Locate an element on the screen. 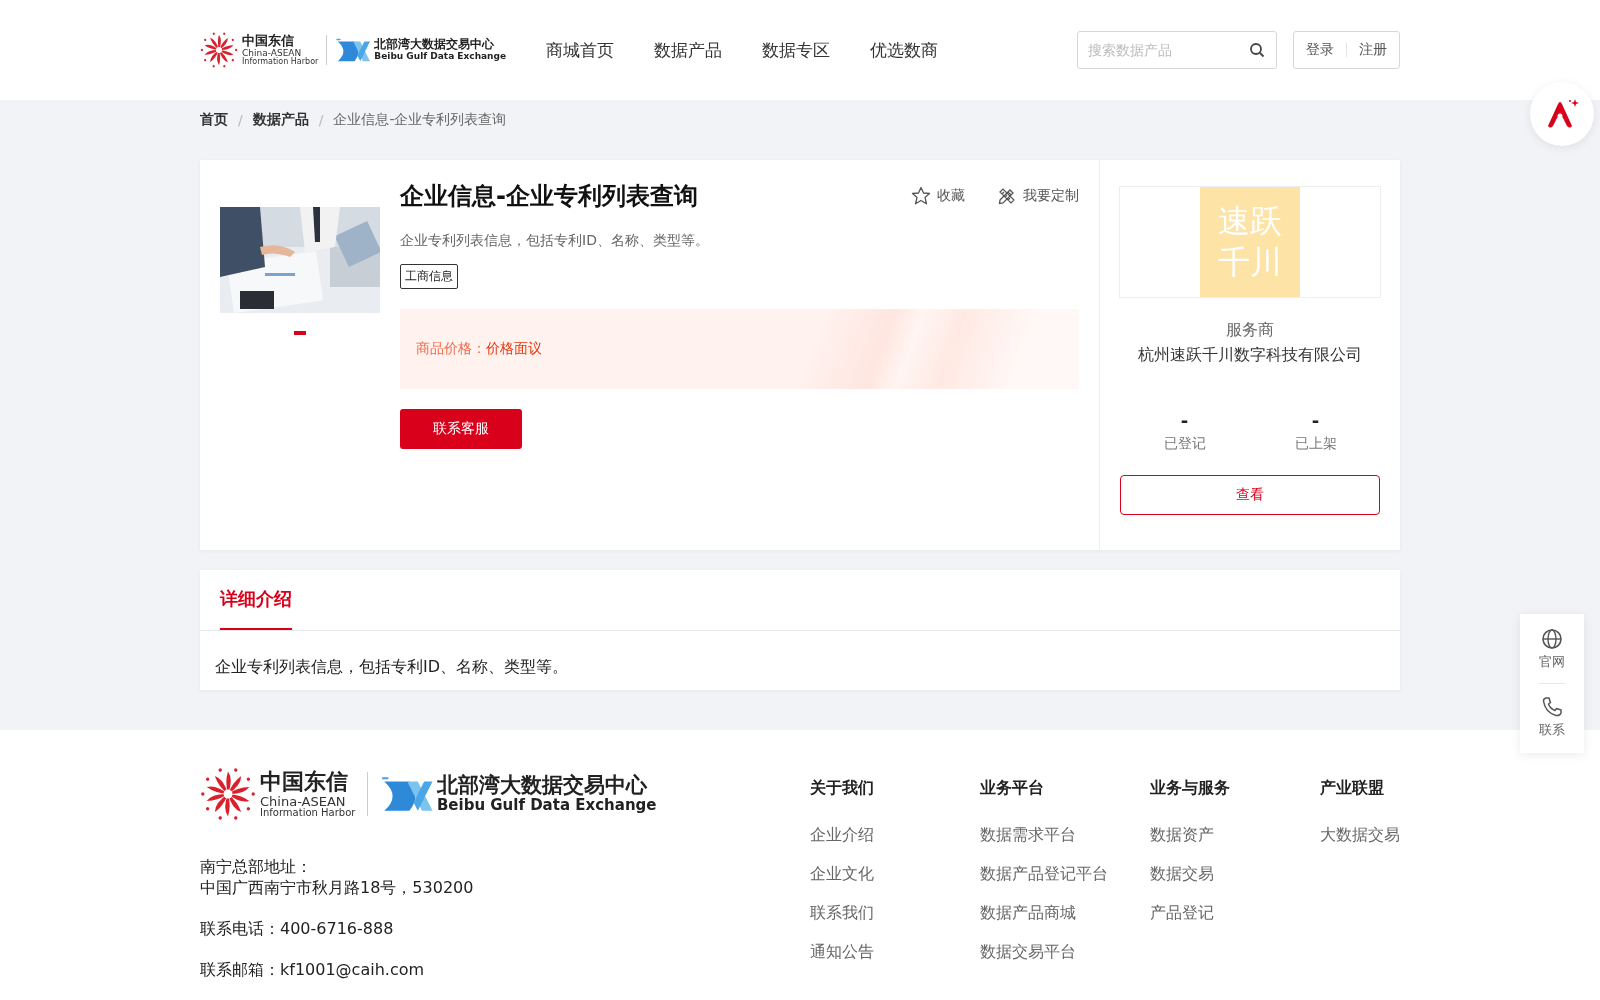 The image size is (1600, 1000). footer-link: 数据产品商城 is located at coordinates (1065, 913).